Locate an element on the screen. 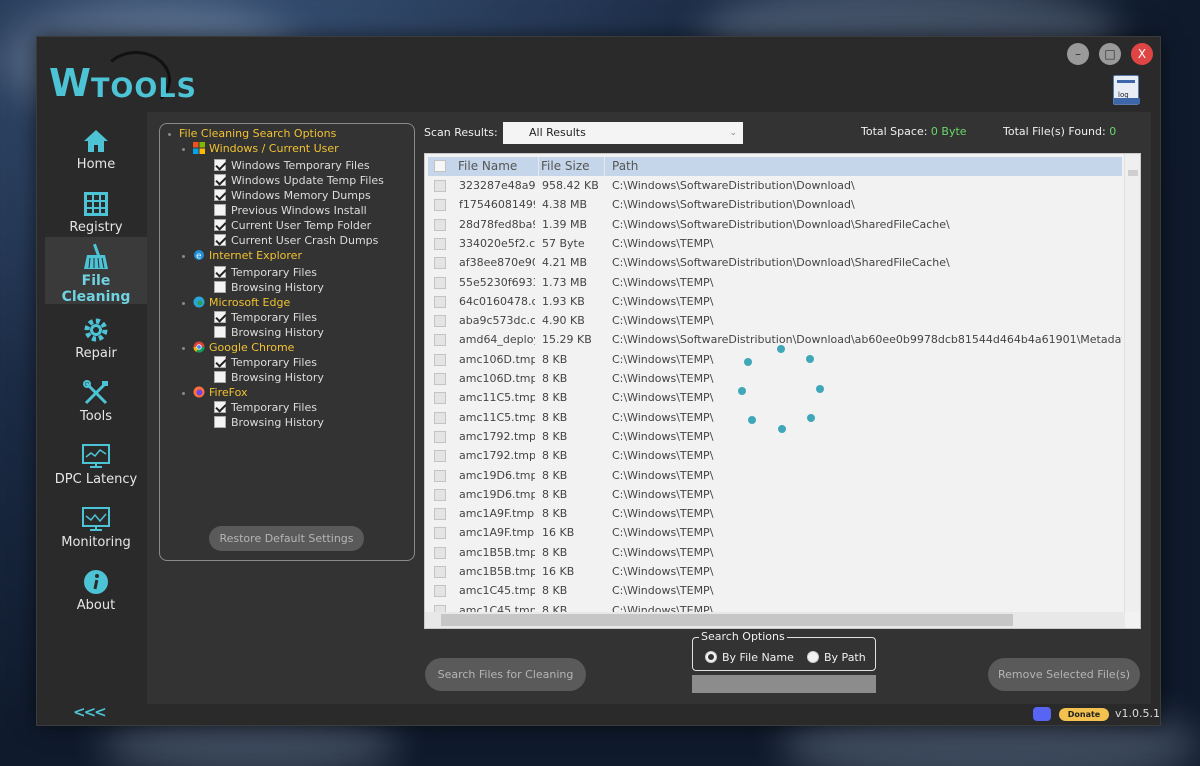 The width and height of the screenshot is (1200, 766). log-icon: log is located at coordinates (1126, 90).